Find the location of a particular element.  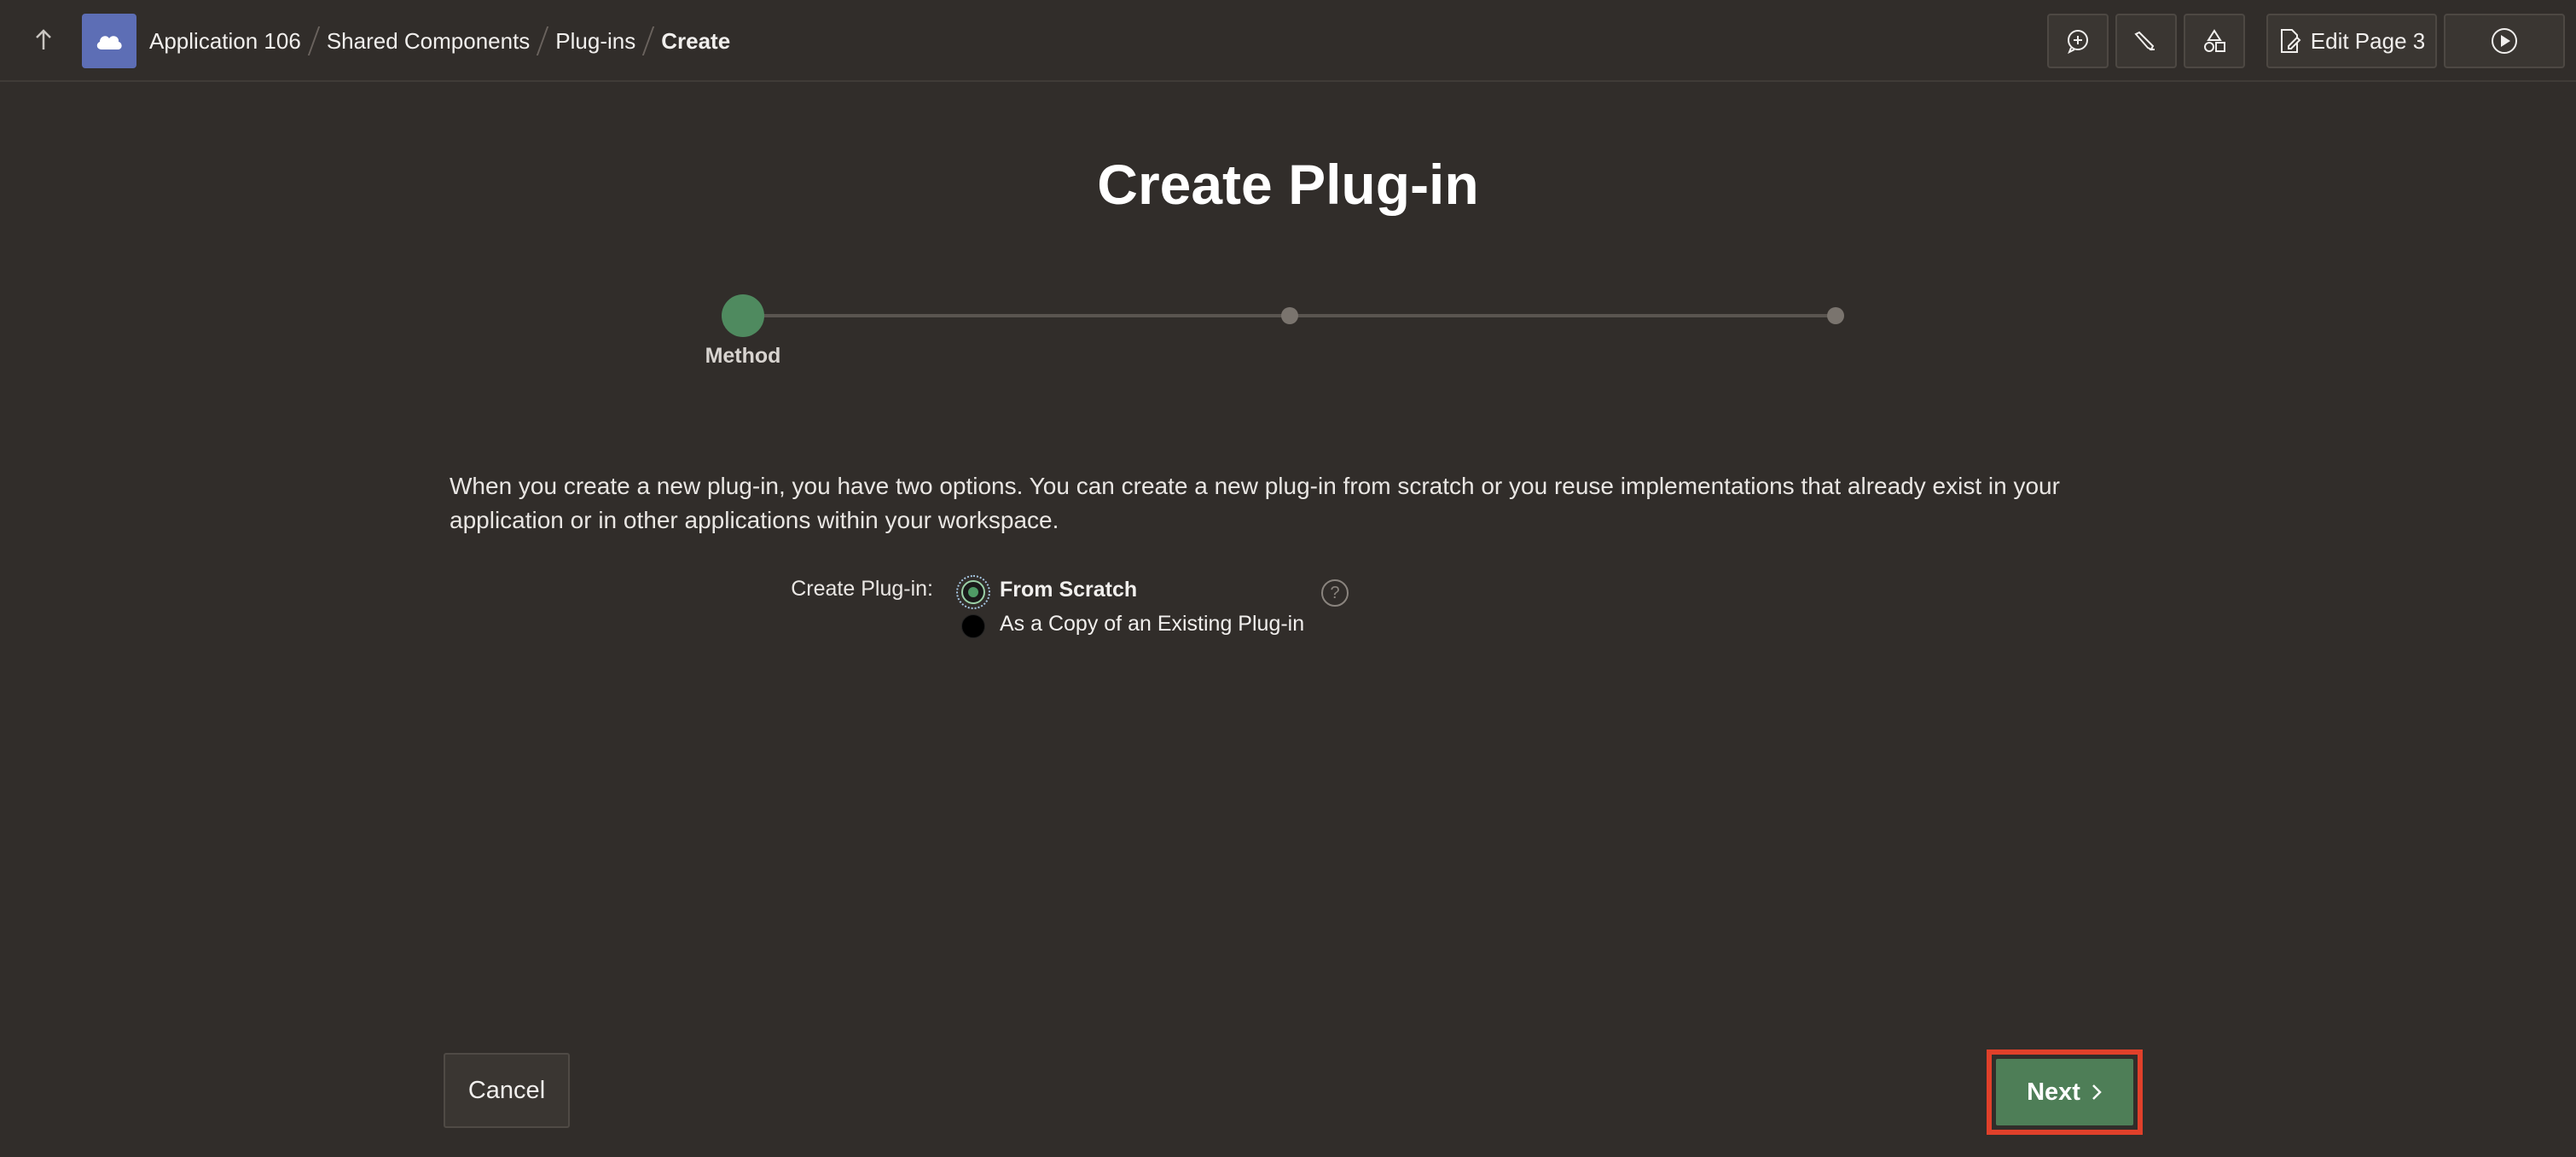

next-button: Next is located at coordinates (2064, 1092).